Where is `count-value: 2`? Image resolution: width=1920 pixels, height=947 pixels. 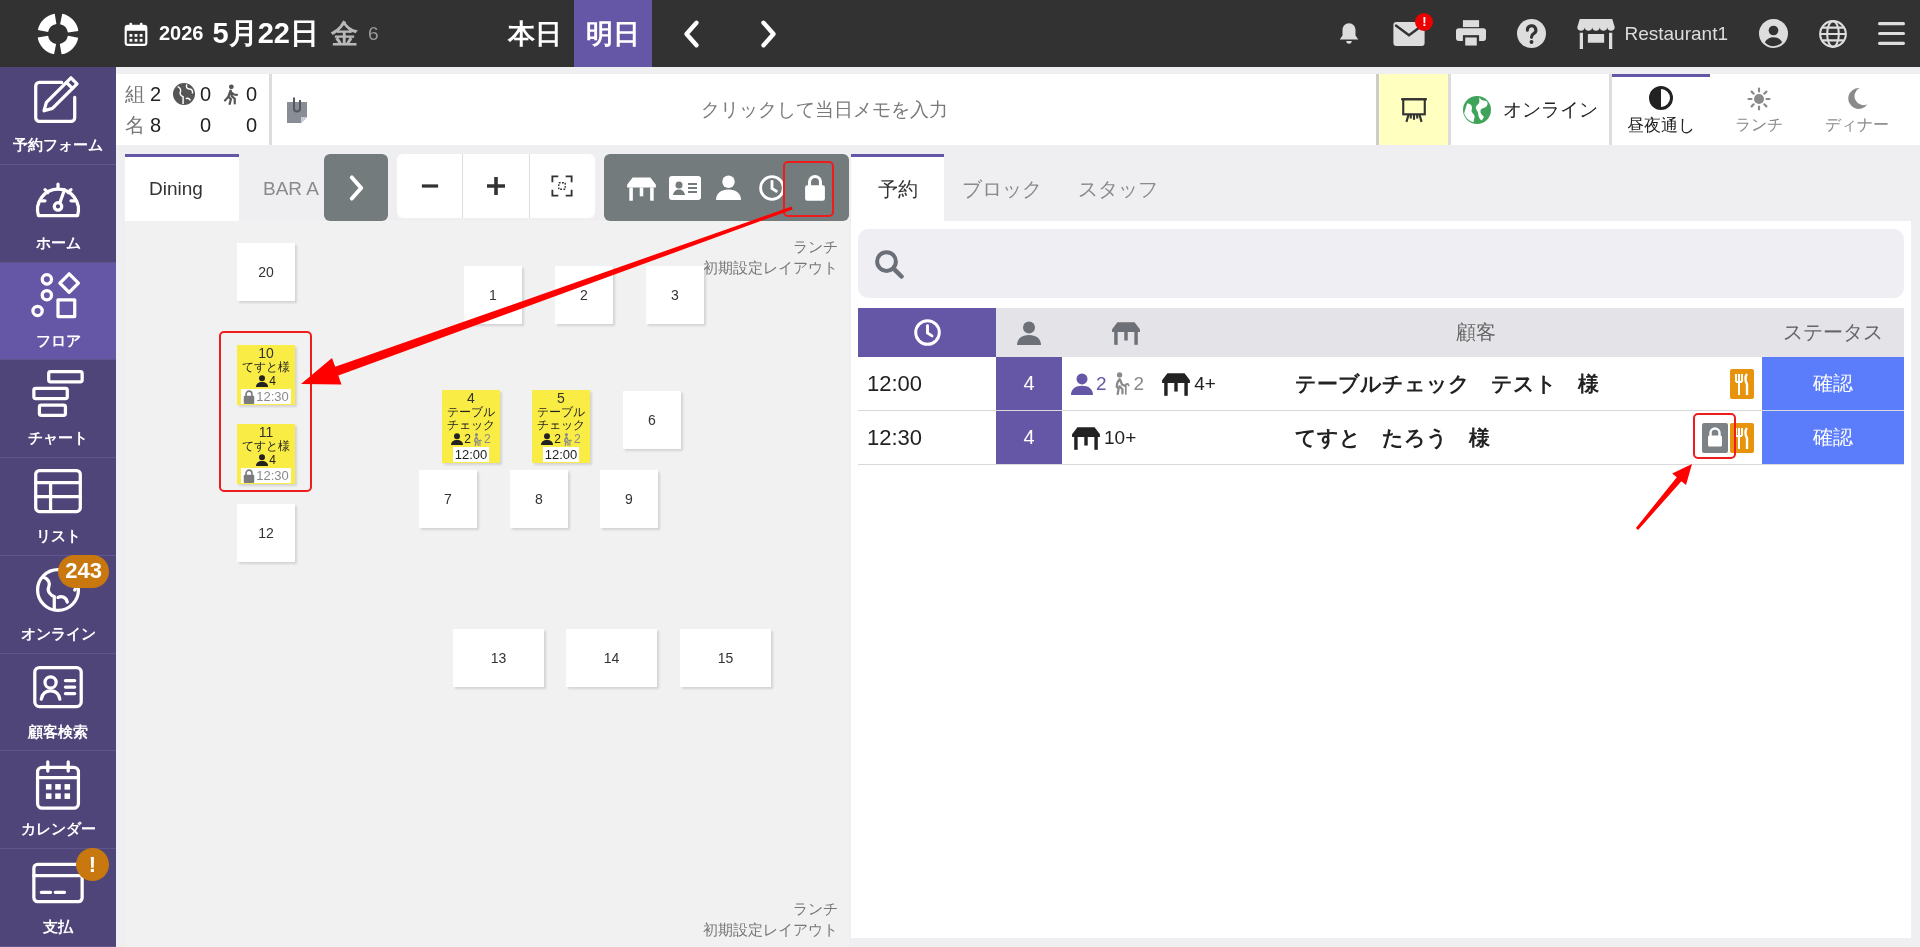
count-value: 2 is located at coordinates (156, 94).